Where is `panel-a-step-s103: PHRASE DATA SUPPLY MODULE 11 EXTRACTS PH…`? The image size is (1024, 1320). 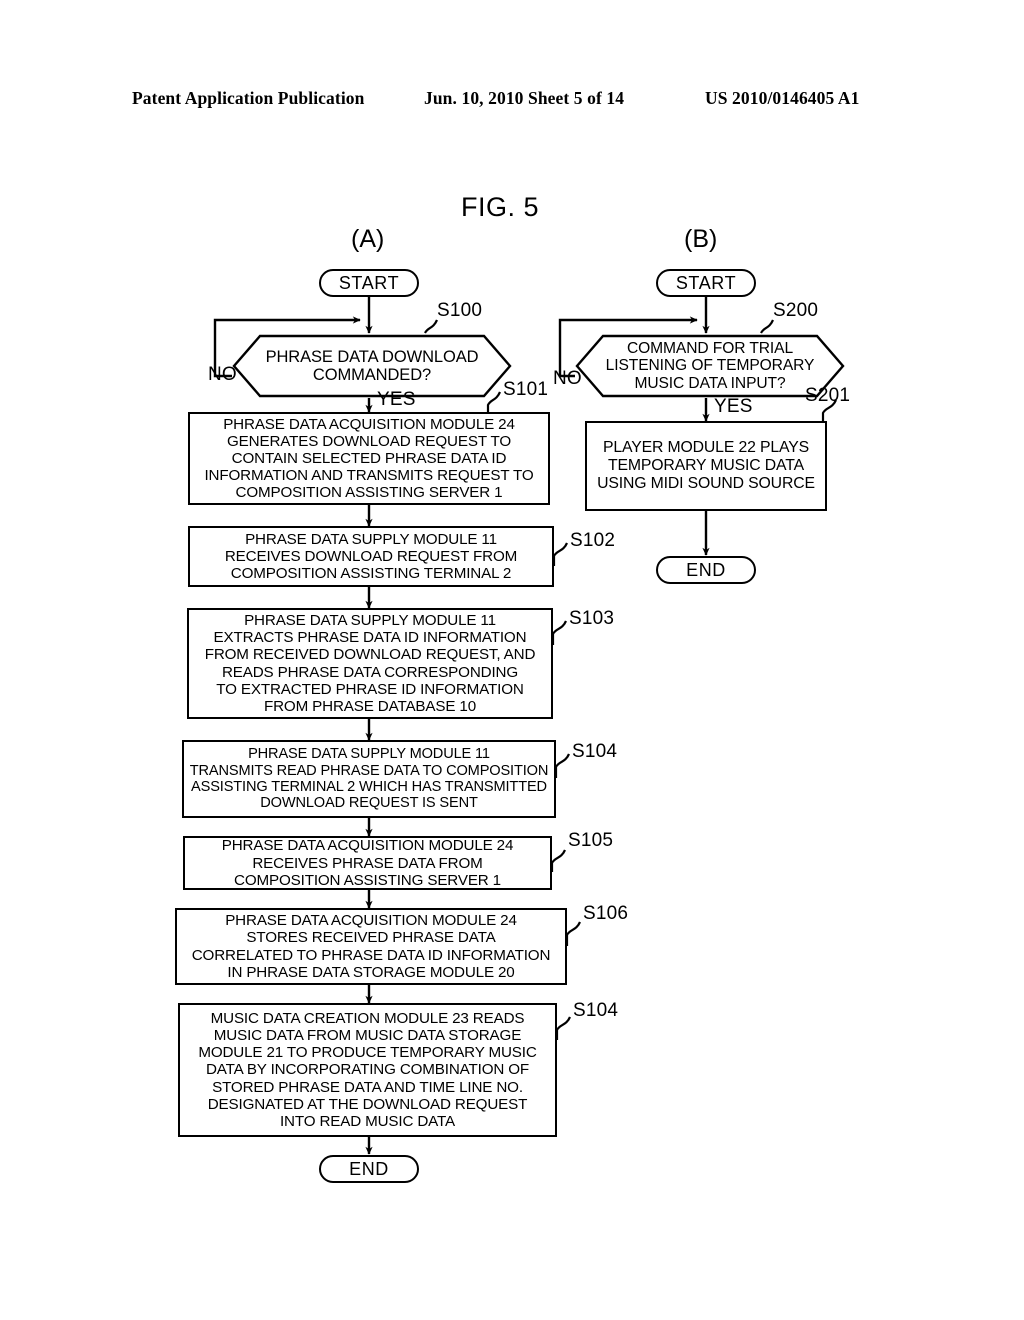 panel-a-step-s103: PHRASE DATA SUPPLY MODULE 11 EXTRACTS PH… is located at coordinates (370, 663).